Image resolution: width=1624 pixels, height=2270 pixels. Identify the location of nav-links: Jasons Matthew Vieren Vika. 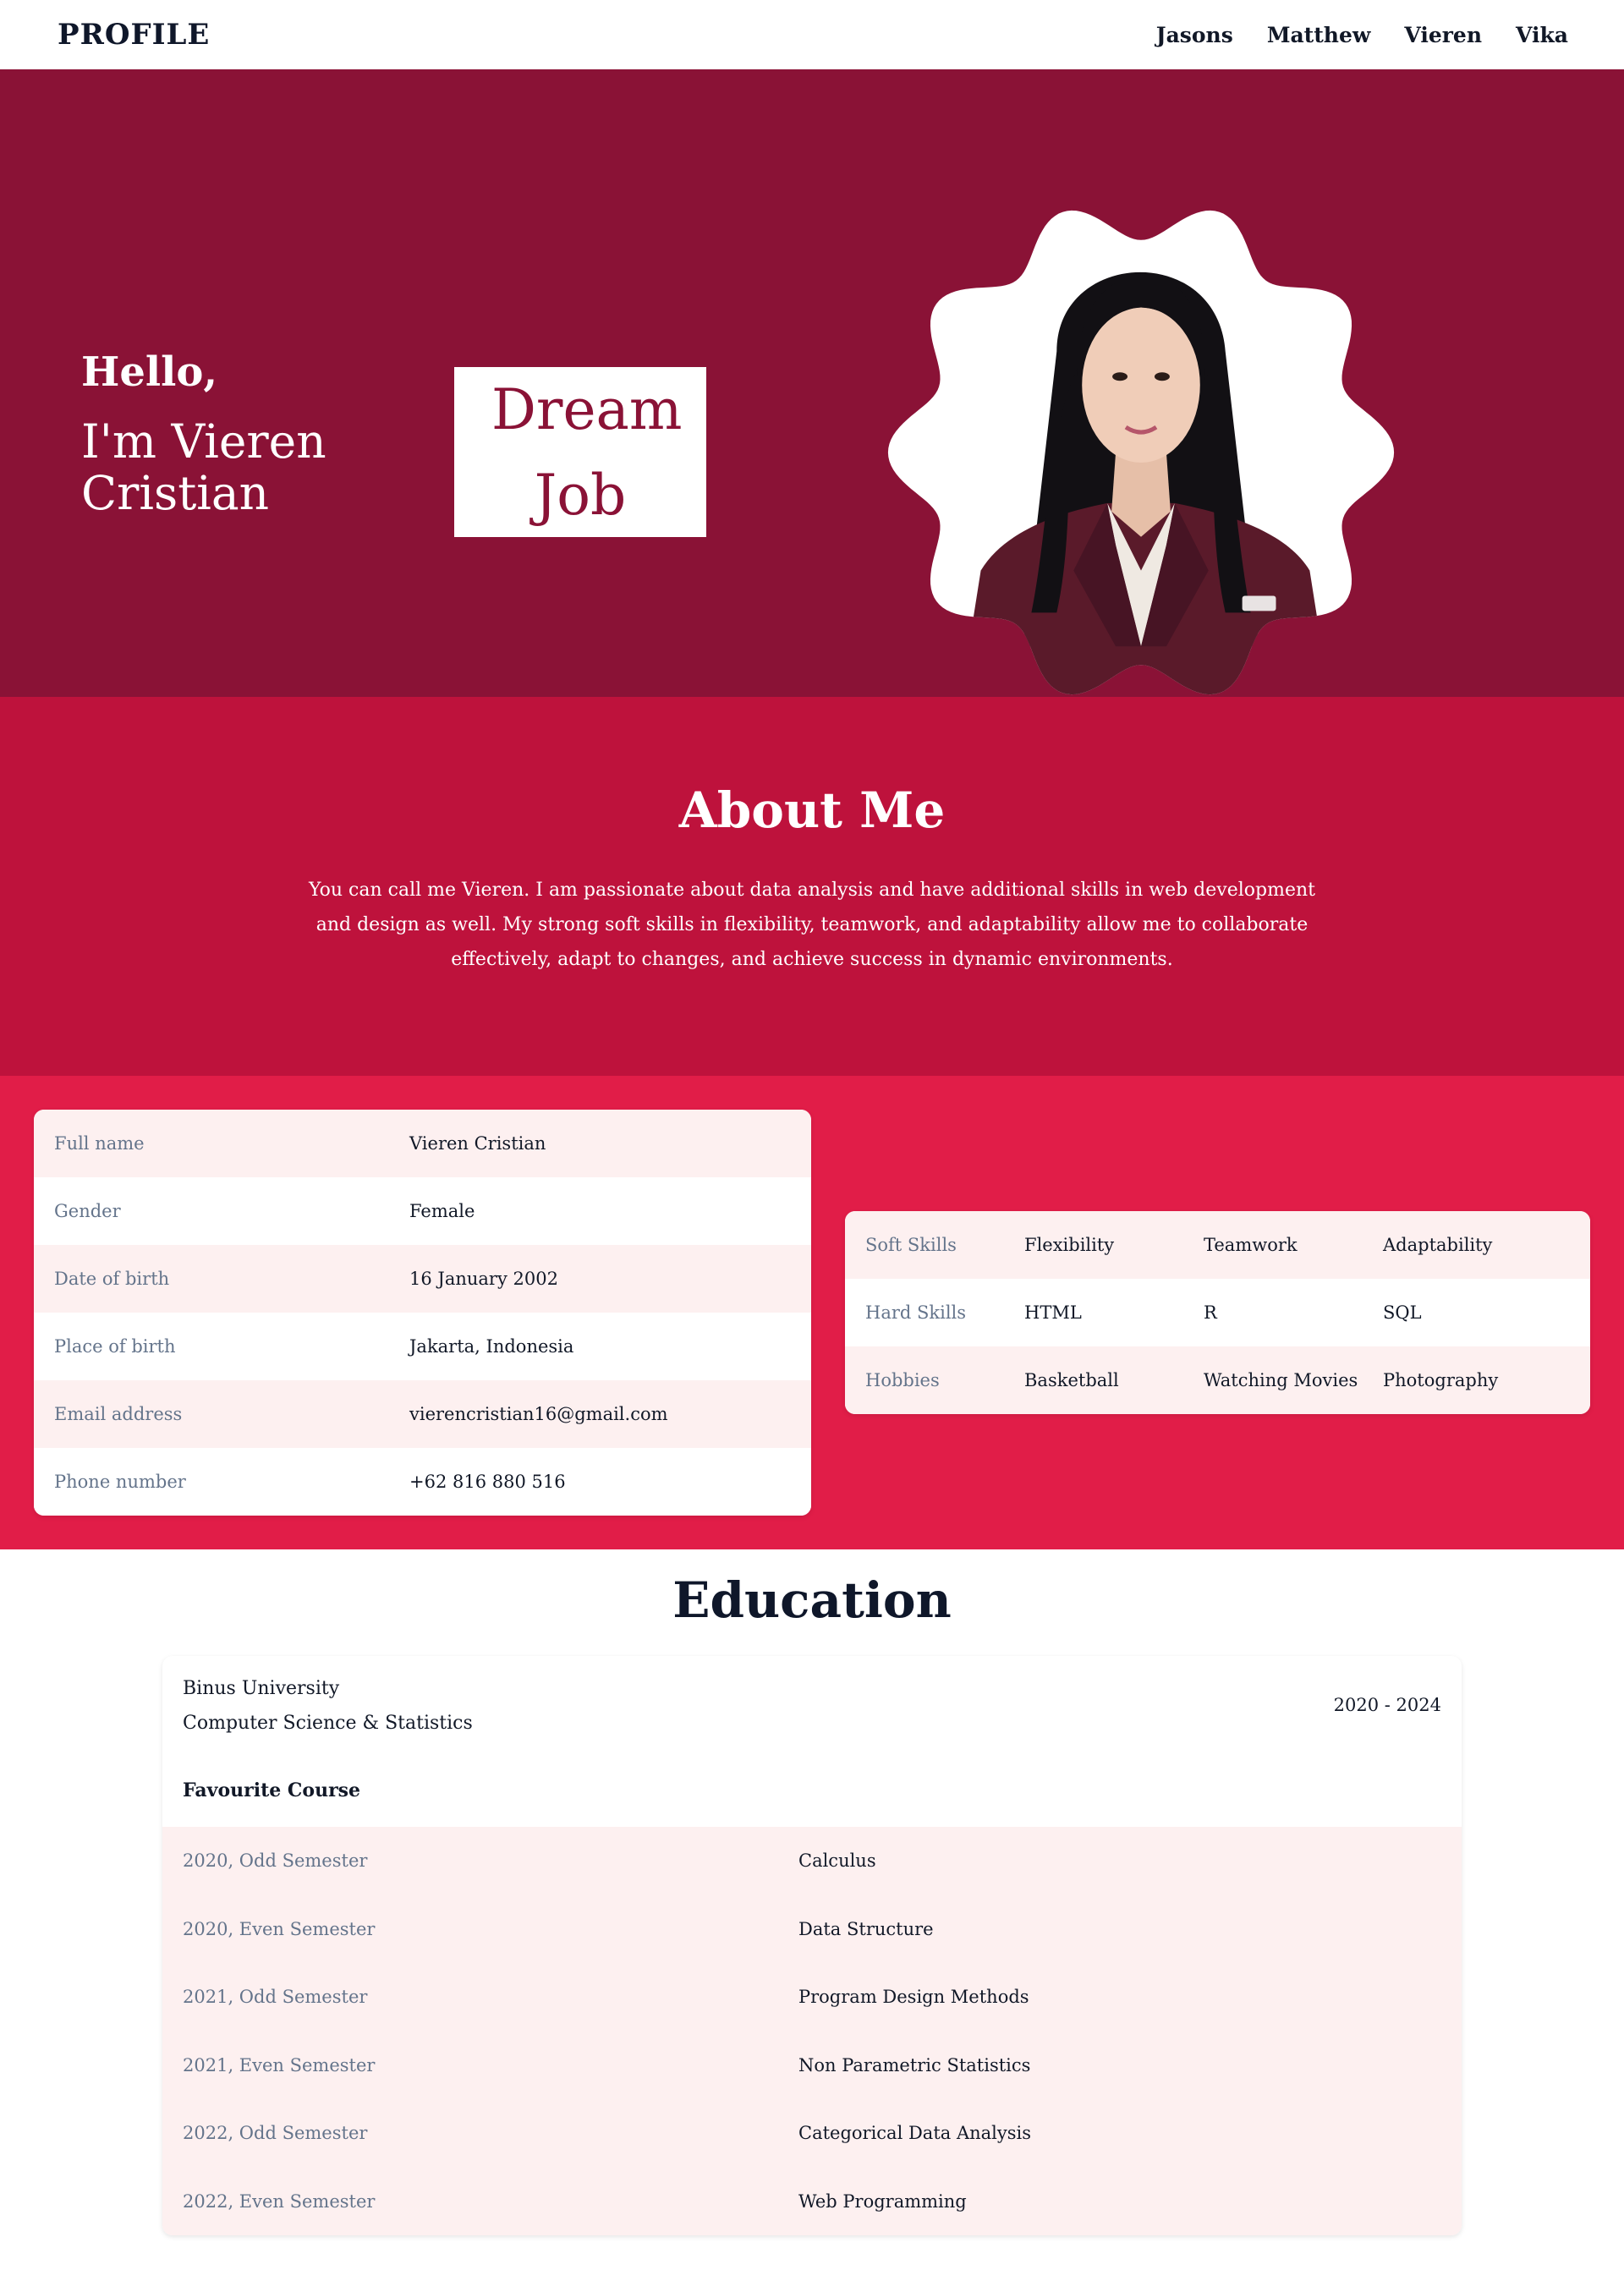
(1362, 35).